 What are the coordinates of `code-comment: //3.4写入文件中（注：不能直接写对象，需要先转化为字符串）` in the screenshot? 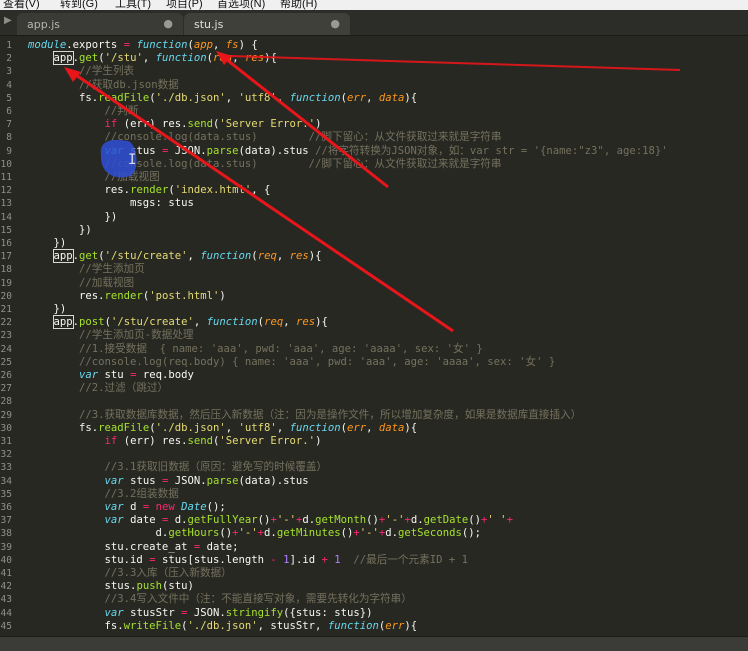 It's located at (220, 599).